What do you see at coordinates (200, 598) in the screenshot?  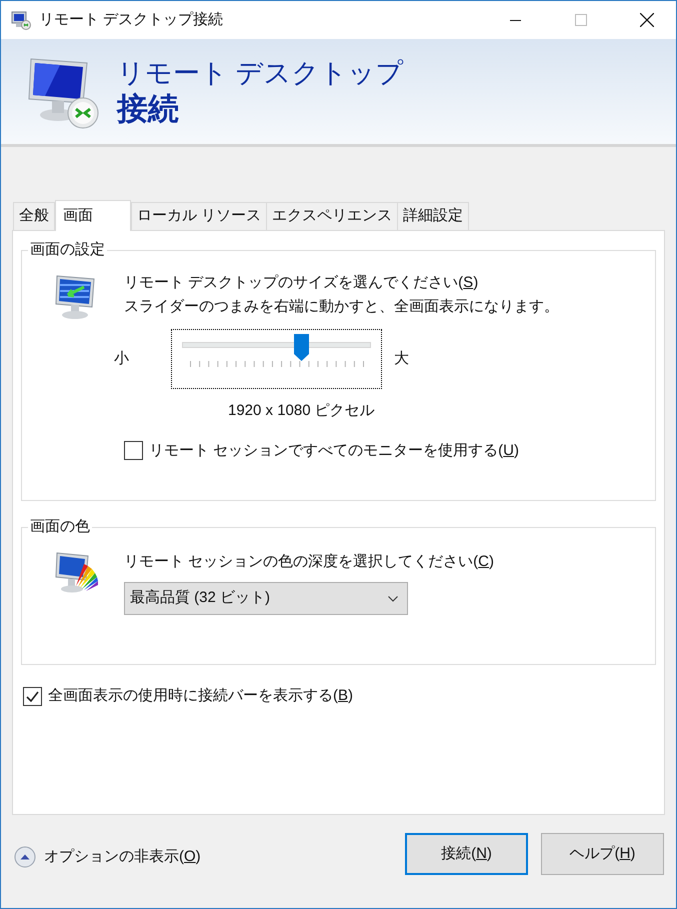 I see `dropdown-value: 最高品質 (32 ビット)` at bounding box center [200, 598].